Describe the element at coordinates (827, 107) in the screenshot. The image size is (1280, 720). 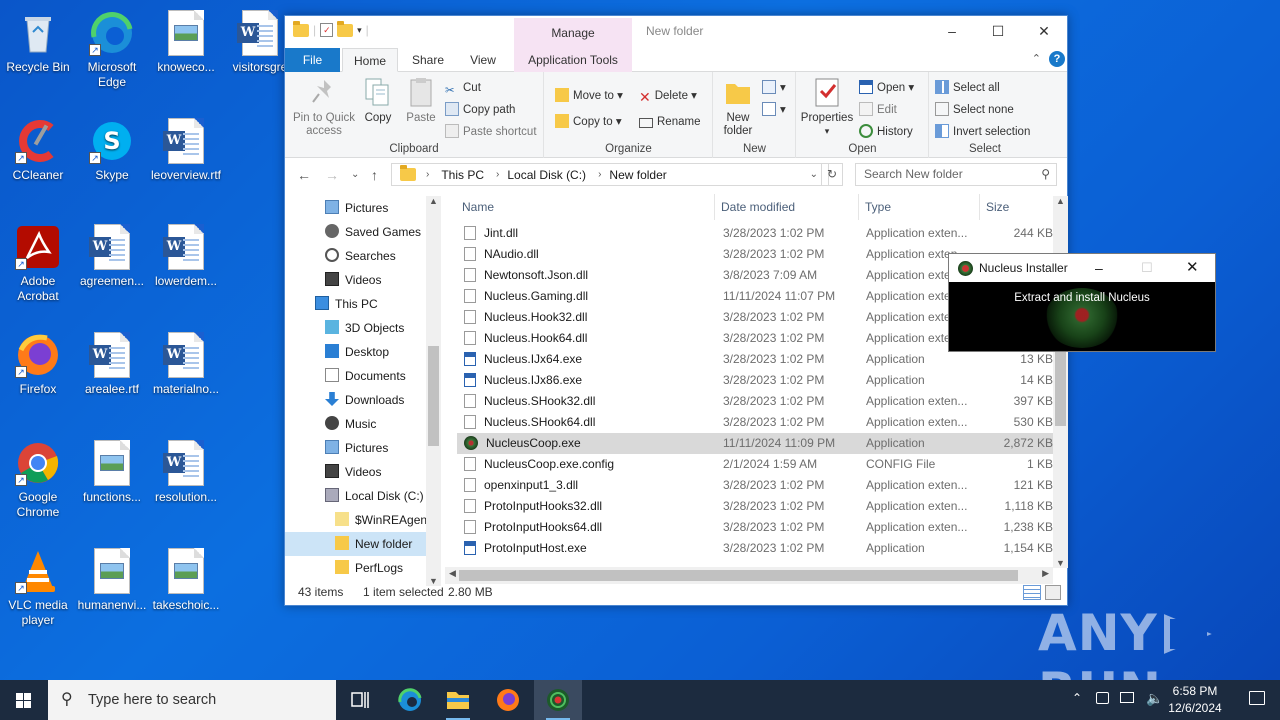
I see `properties-button: Properties ▾` at that location.